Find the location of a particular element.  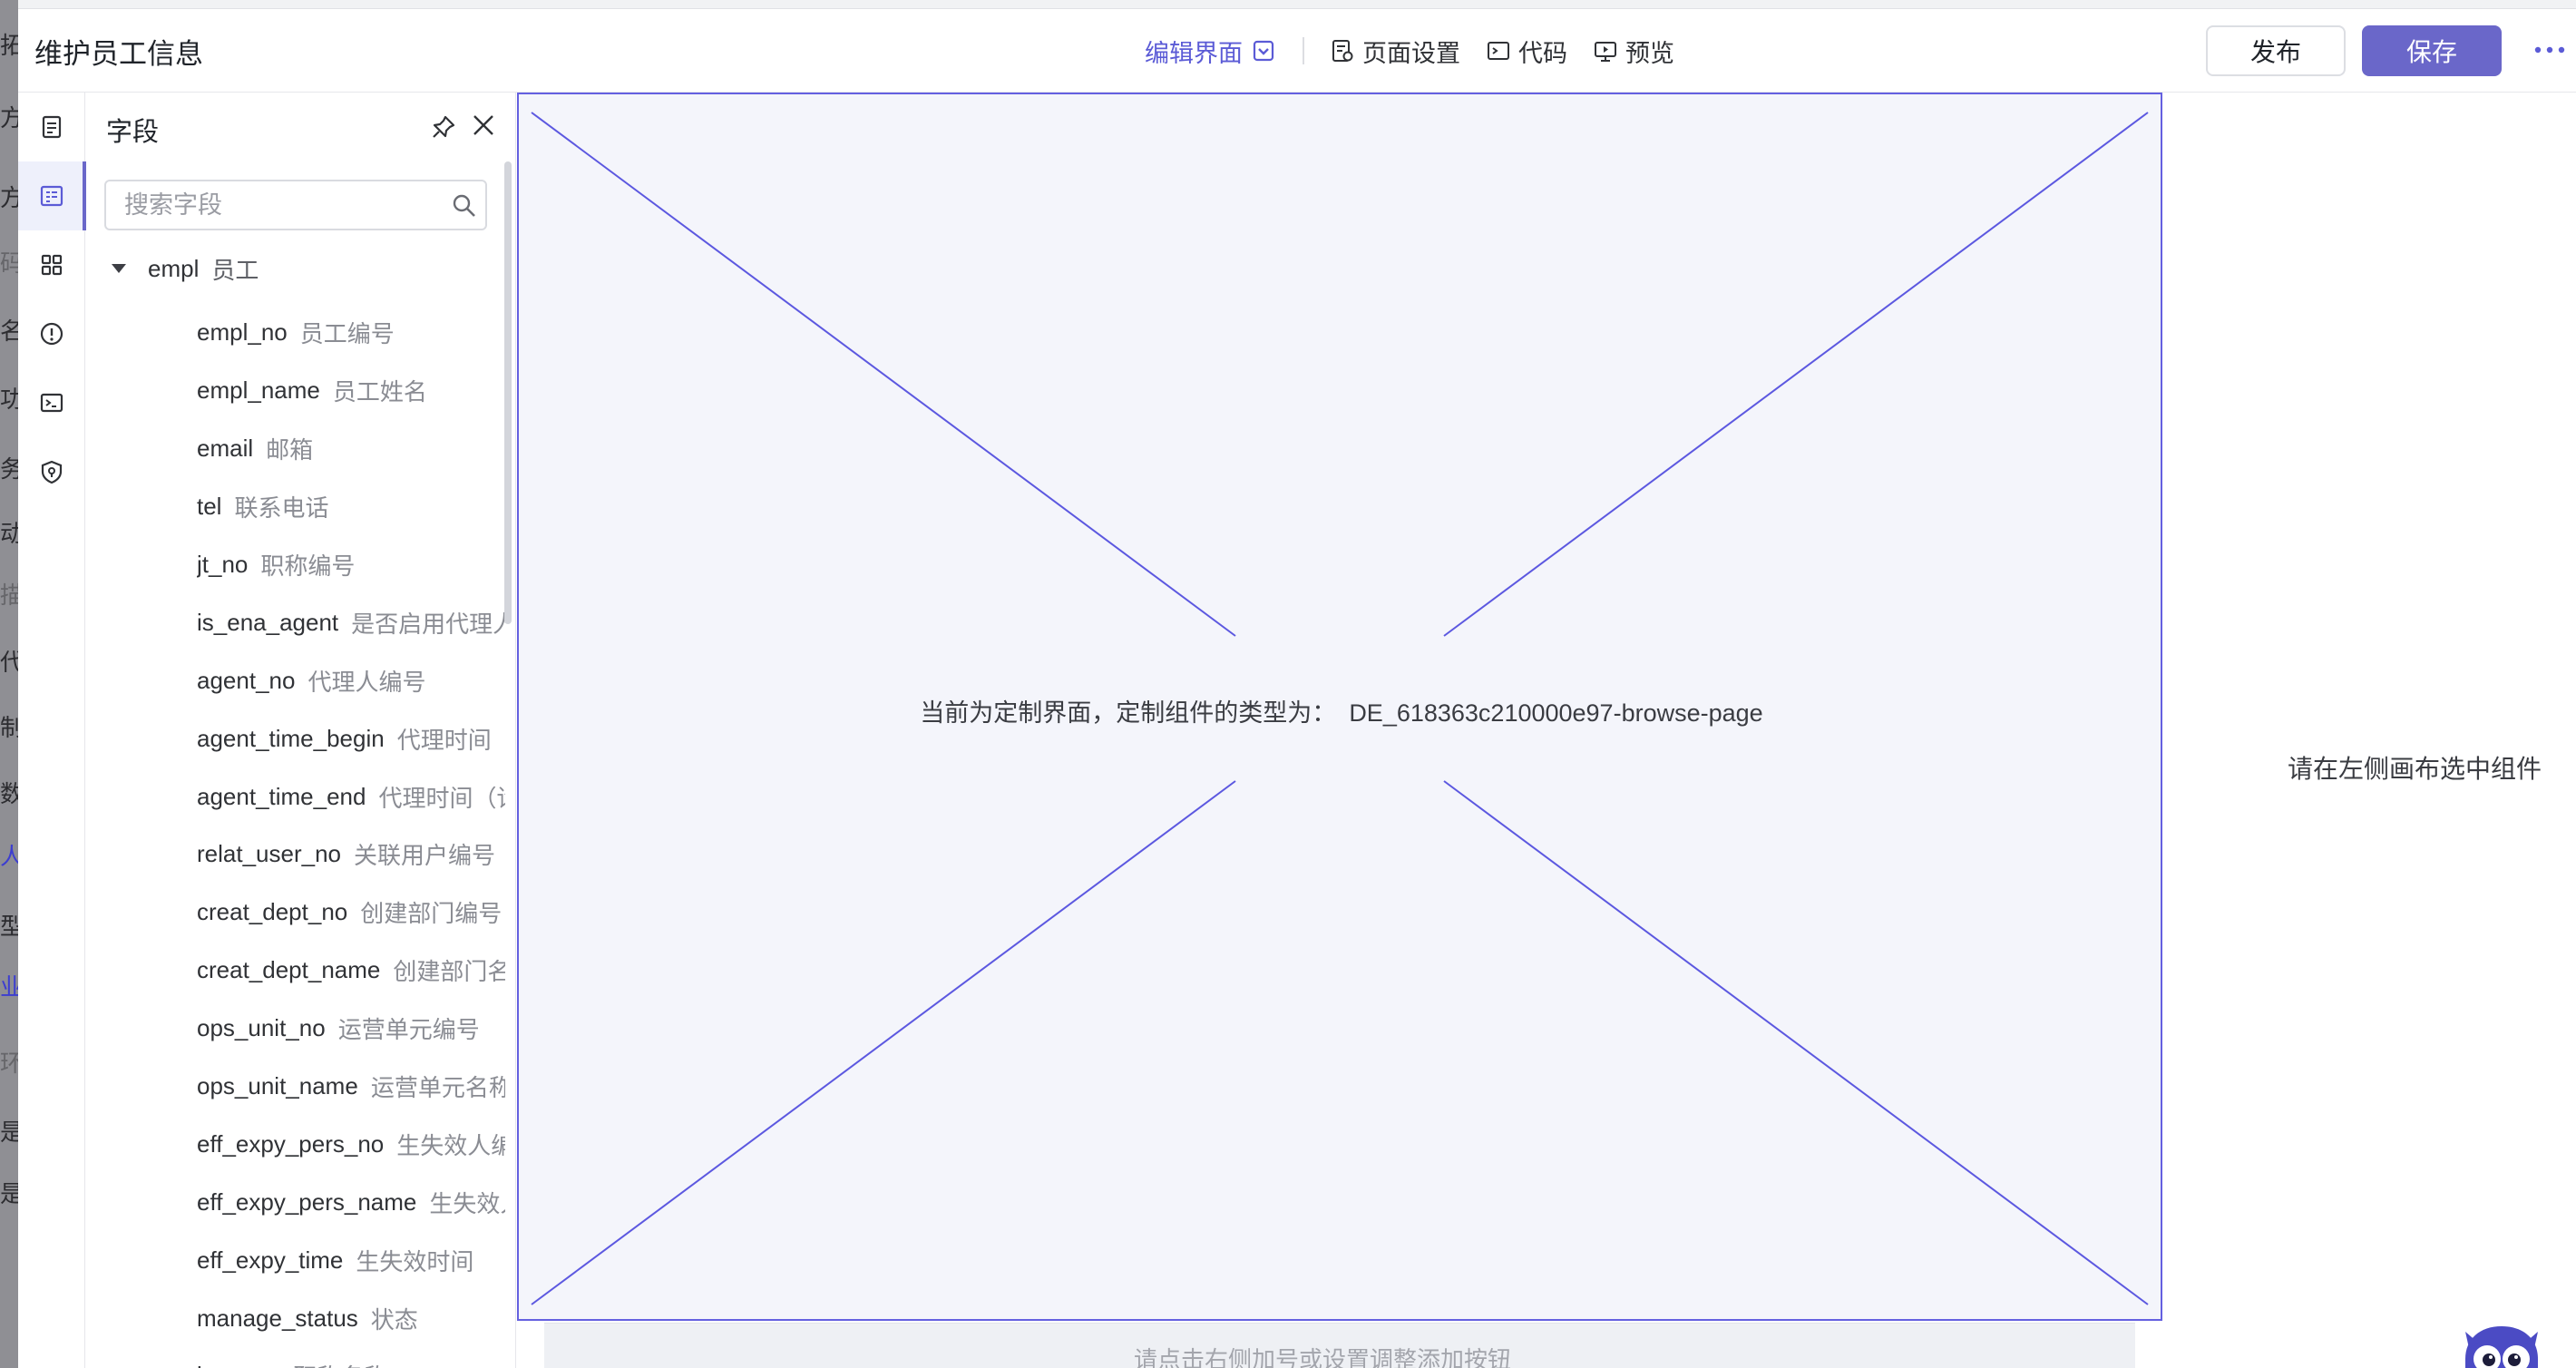

more-options-button is located at coordinates (2549, 50).